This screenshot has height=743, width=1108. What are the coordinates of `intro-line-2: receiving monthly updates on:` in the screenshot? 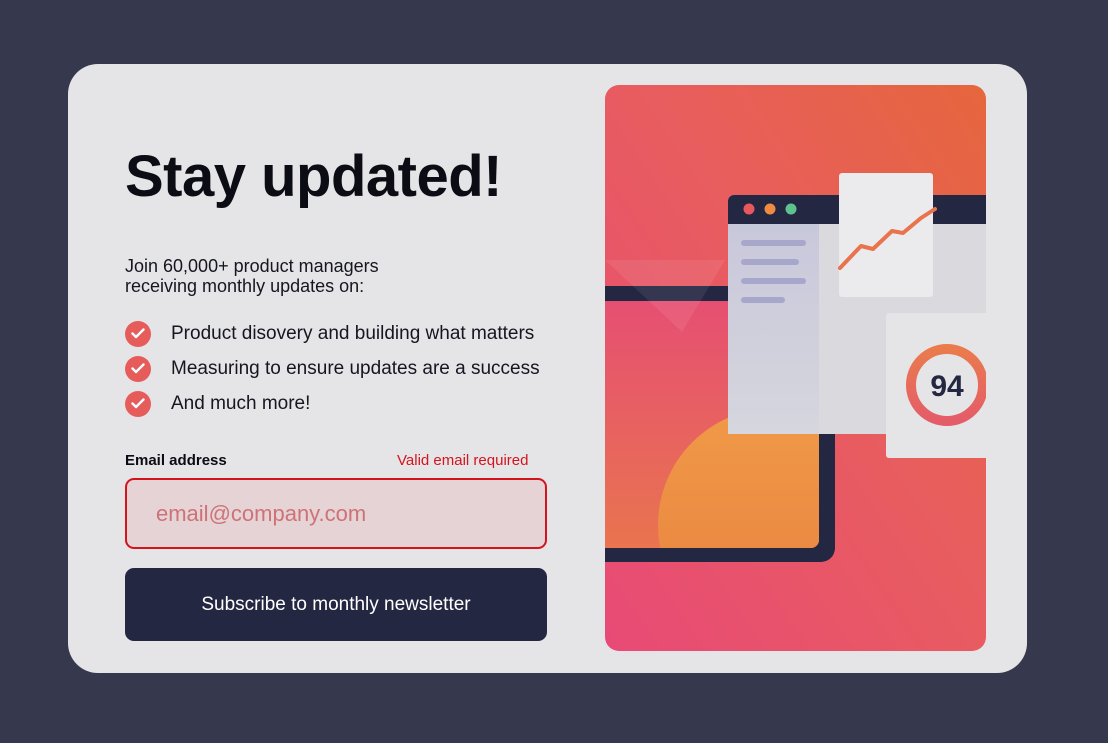 It's located at (245, 286).